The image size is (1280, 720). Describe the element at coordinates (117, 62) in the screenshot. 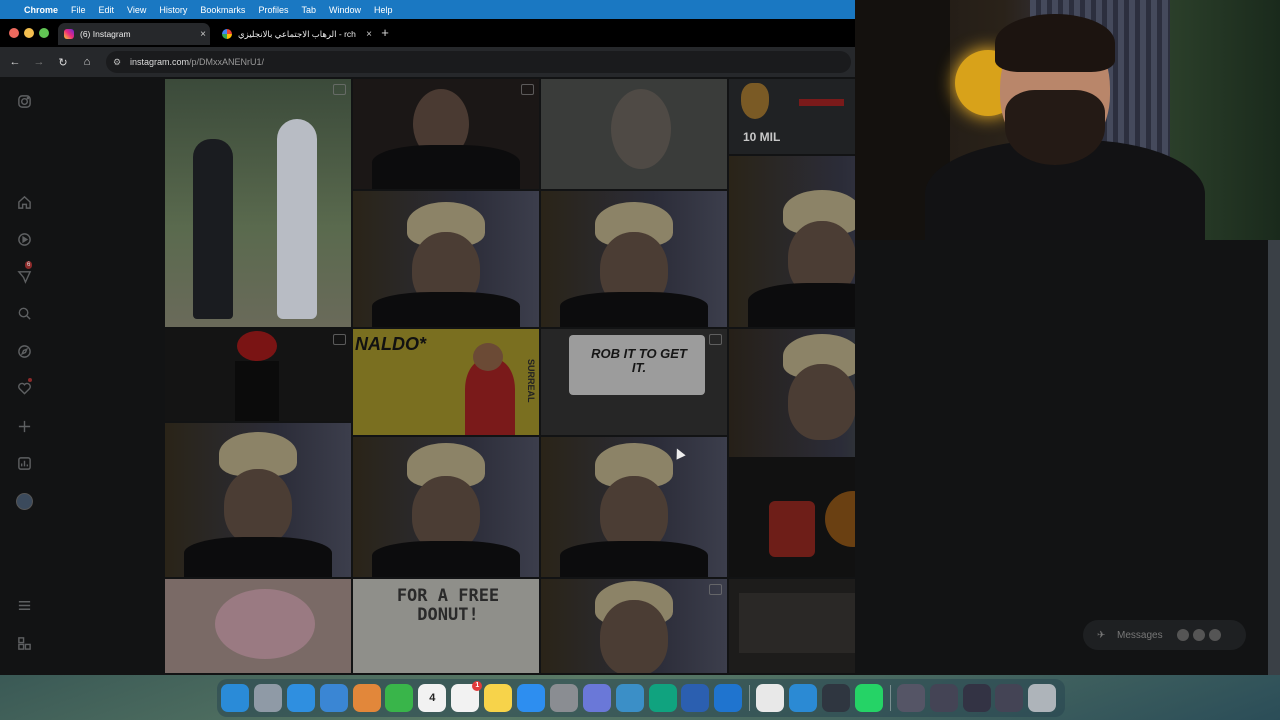

I see `site-info-icon: ⚙` at that location.